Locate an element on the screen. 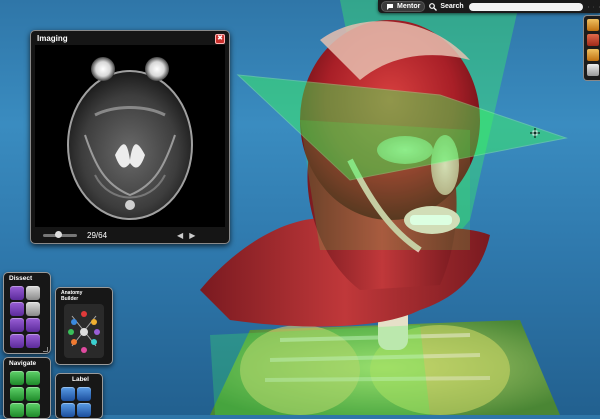 Image resolution: width=600 pixels, height=419 pixels. slice-counter: 29/64 is located at coordinates (97, 235).